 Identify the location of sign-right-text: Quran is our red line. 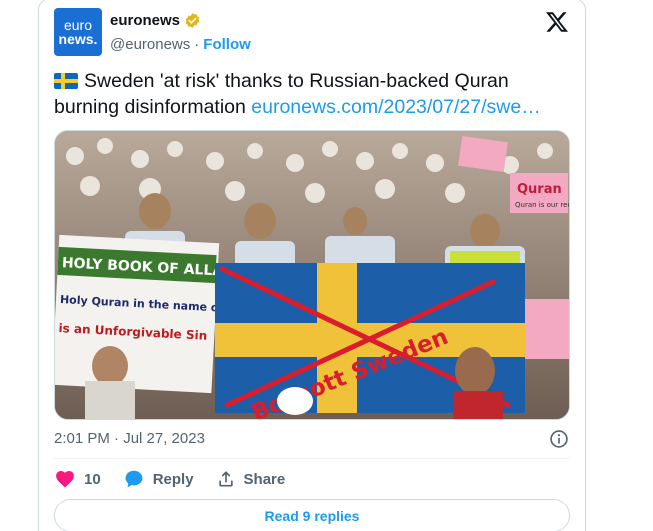
(542, 205).